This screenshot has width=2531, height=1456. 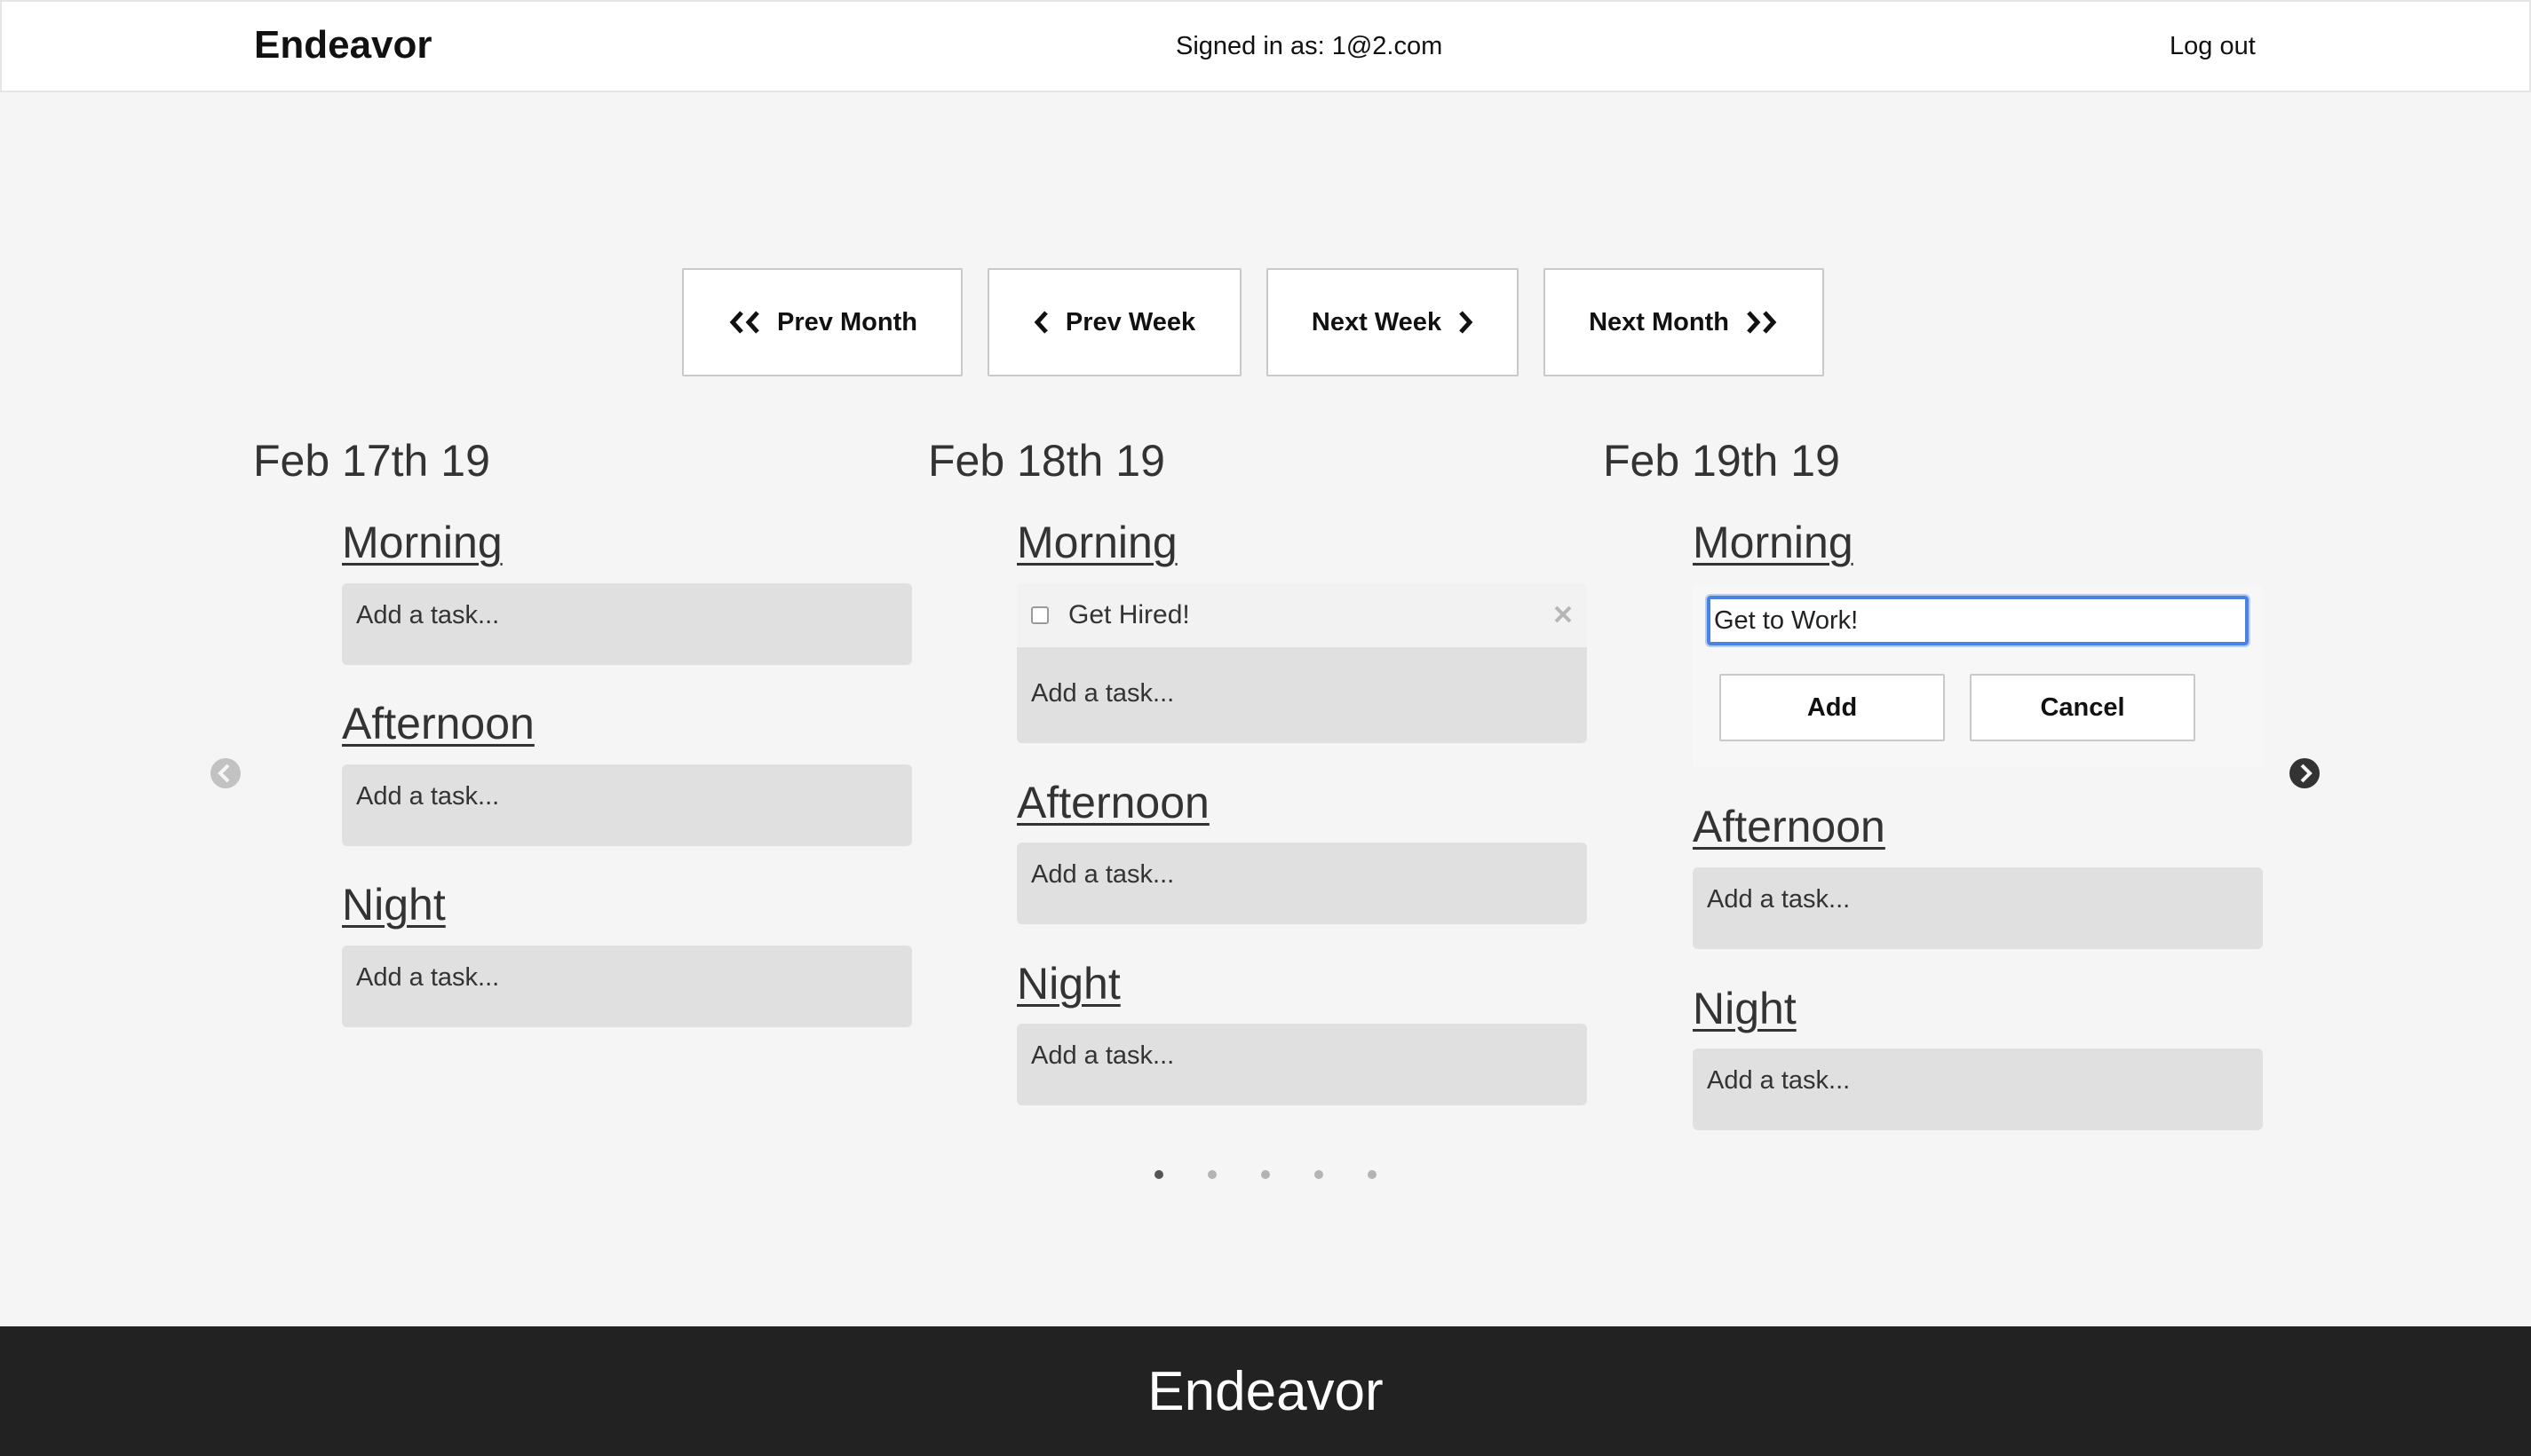 What do you see at coordinates (1130, 321) in the screenshot?
I see `prev-week-label: Prev Week` at bounding box center [1130, 321].